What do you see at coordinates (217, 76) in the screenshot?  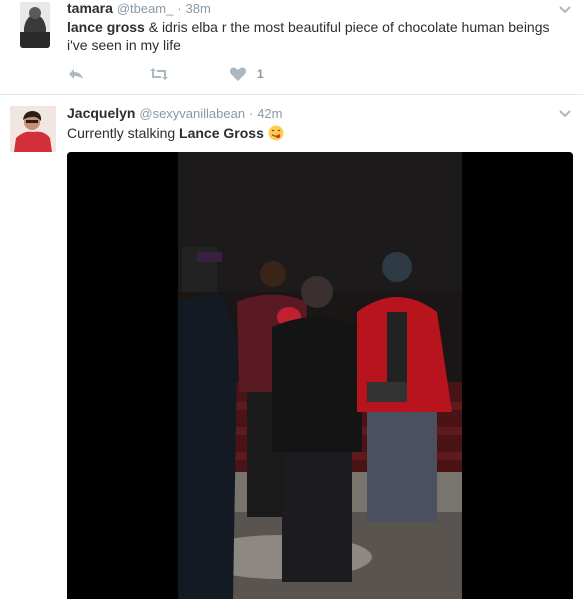 I see `tweet-actions: 1` at bounding box center [217, 76].